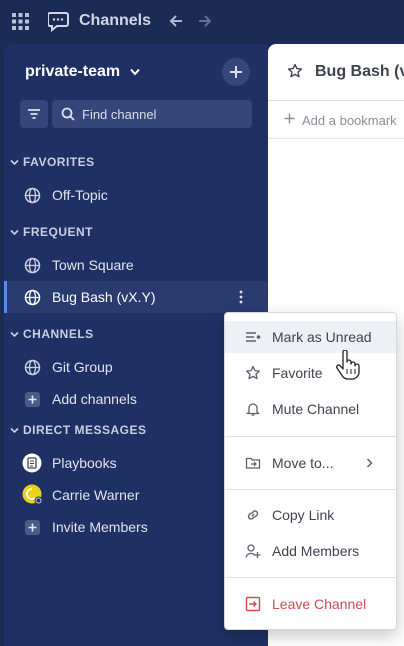 The height and width of the screenshot is (646, 404). What do you see at coordinates (310, 373) in the screenshot?
I see `menu-item-favorite: Favorite` at bounding box center [310, 373].